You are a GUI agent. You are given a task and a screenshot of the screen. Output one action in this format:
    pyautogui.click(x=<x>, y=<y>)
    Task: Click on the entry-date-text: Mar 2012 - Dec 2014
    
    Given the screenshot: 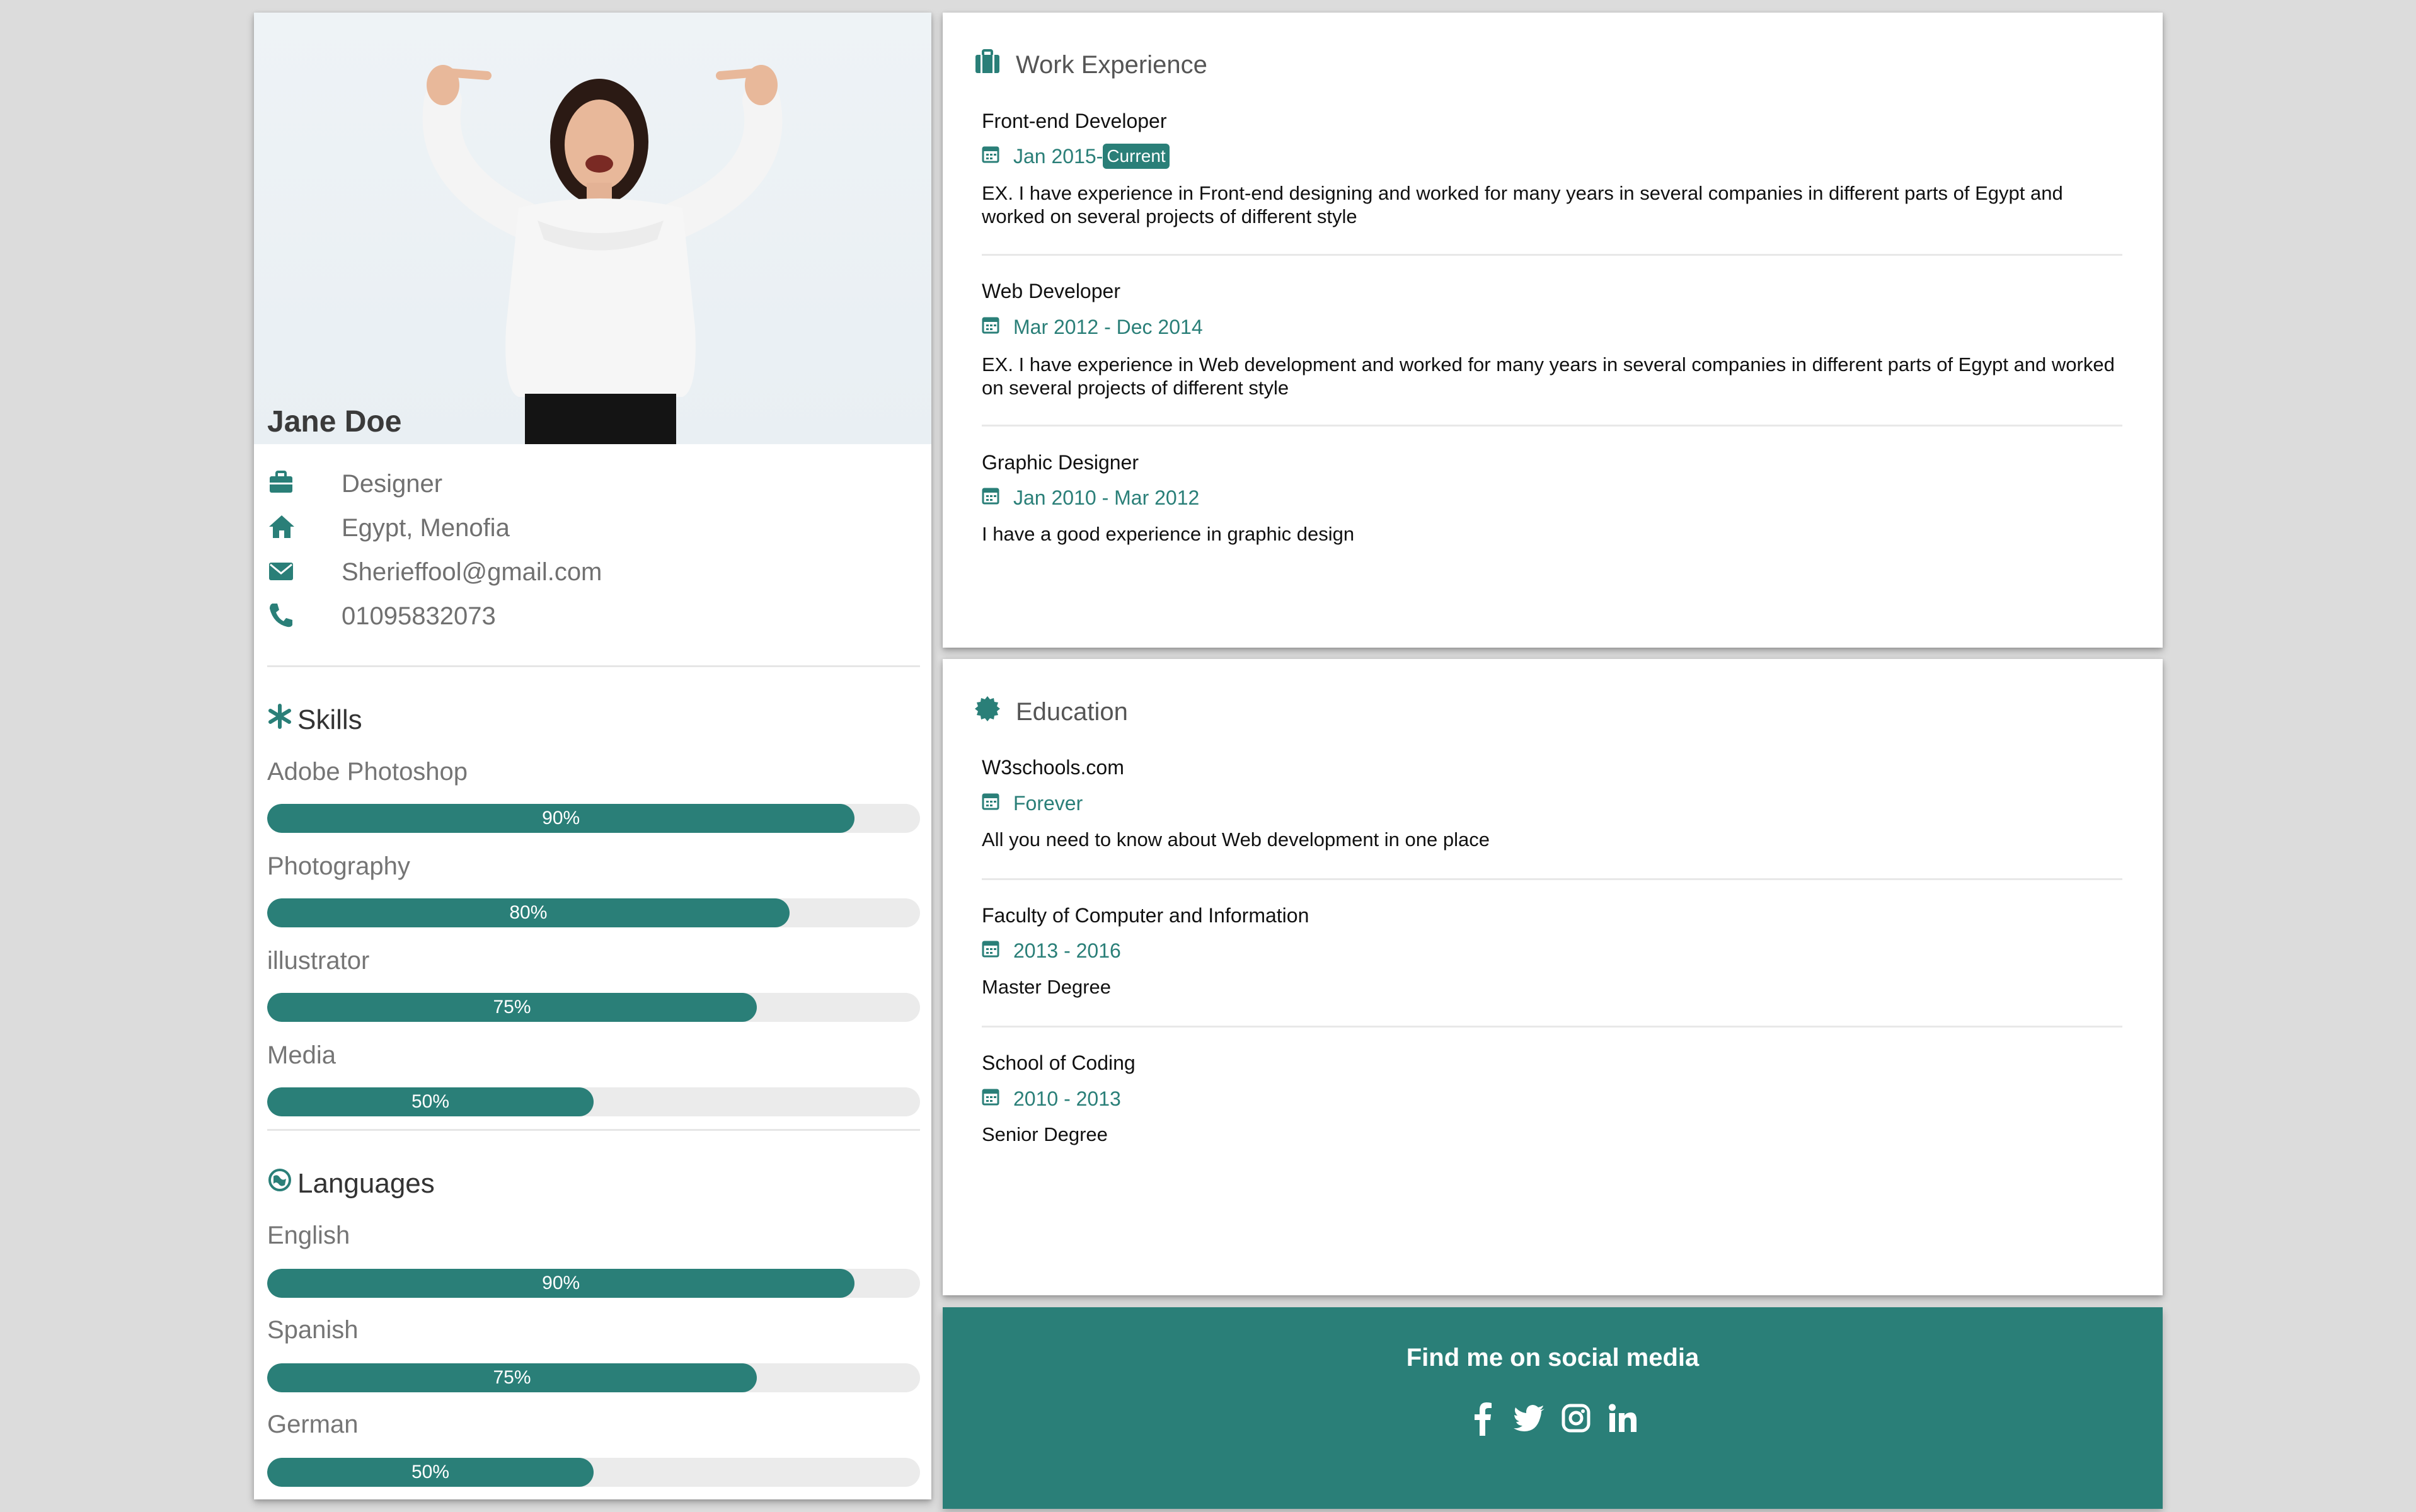 What is the action you would take?
    pyautogui.click(x=1108, y=326)
    